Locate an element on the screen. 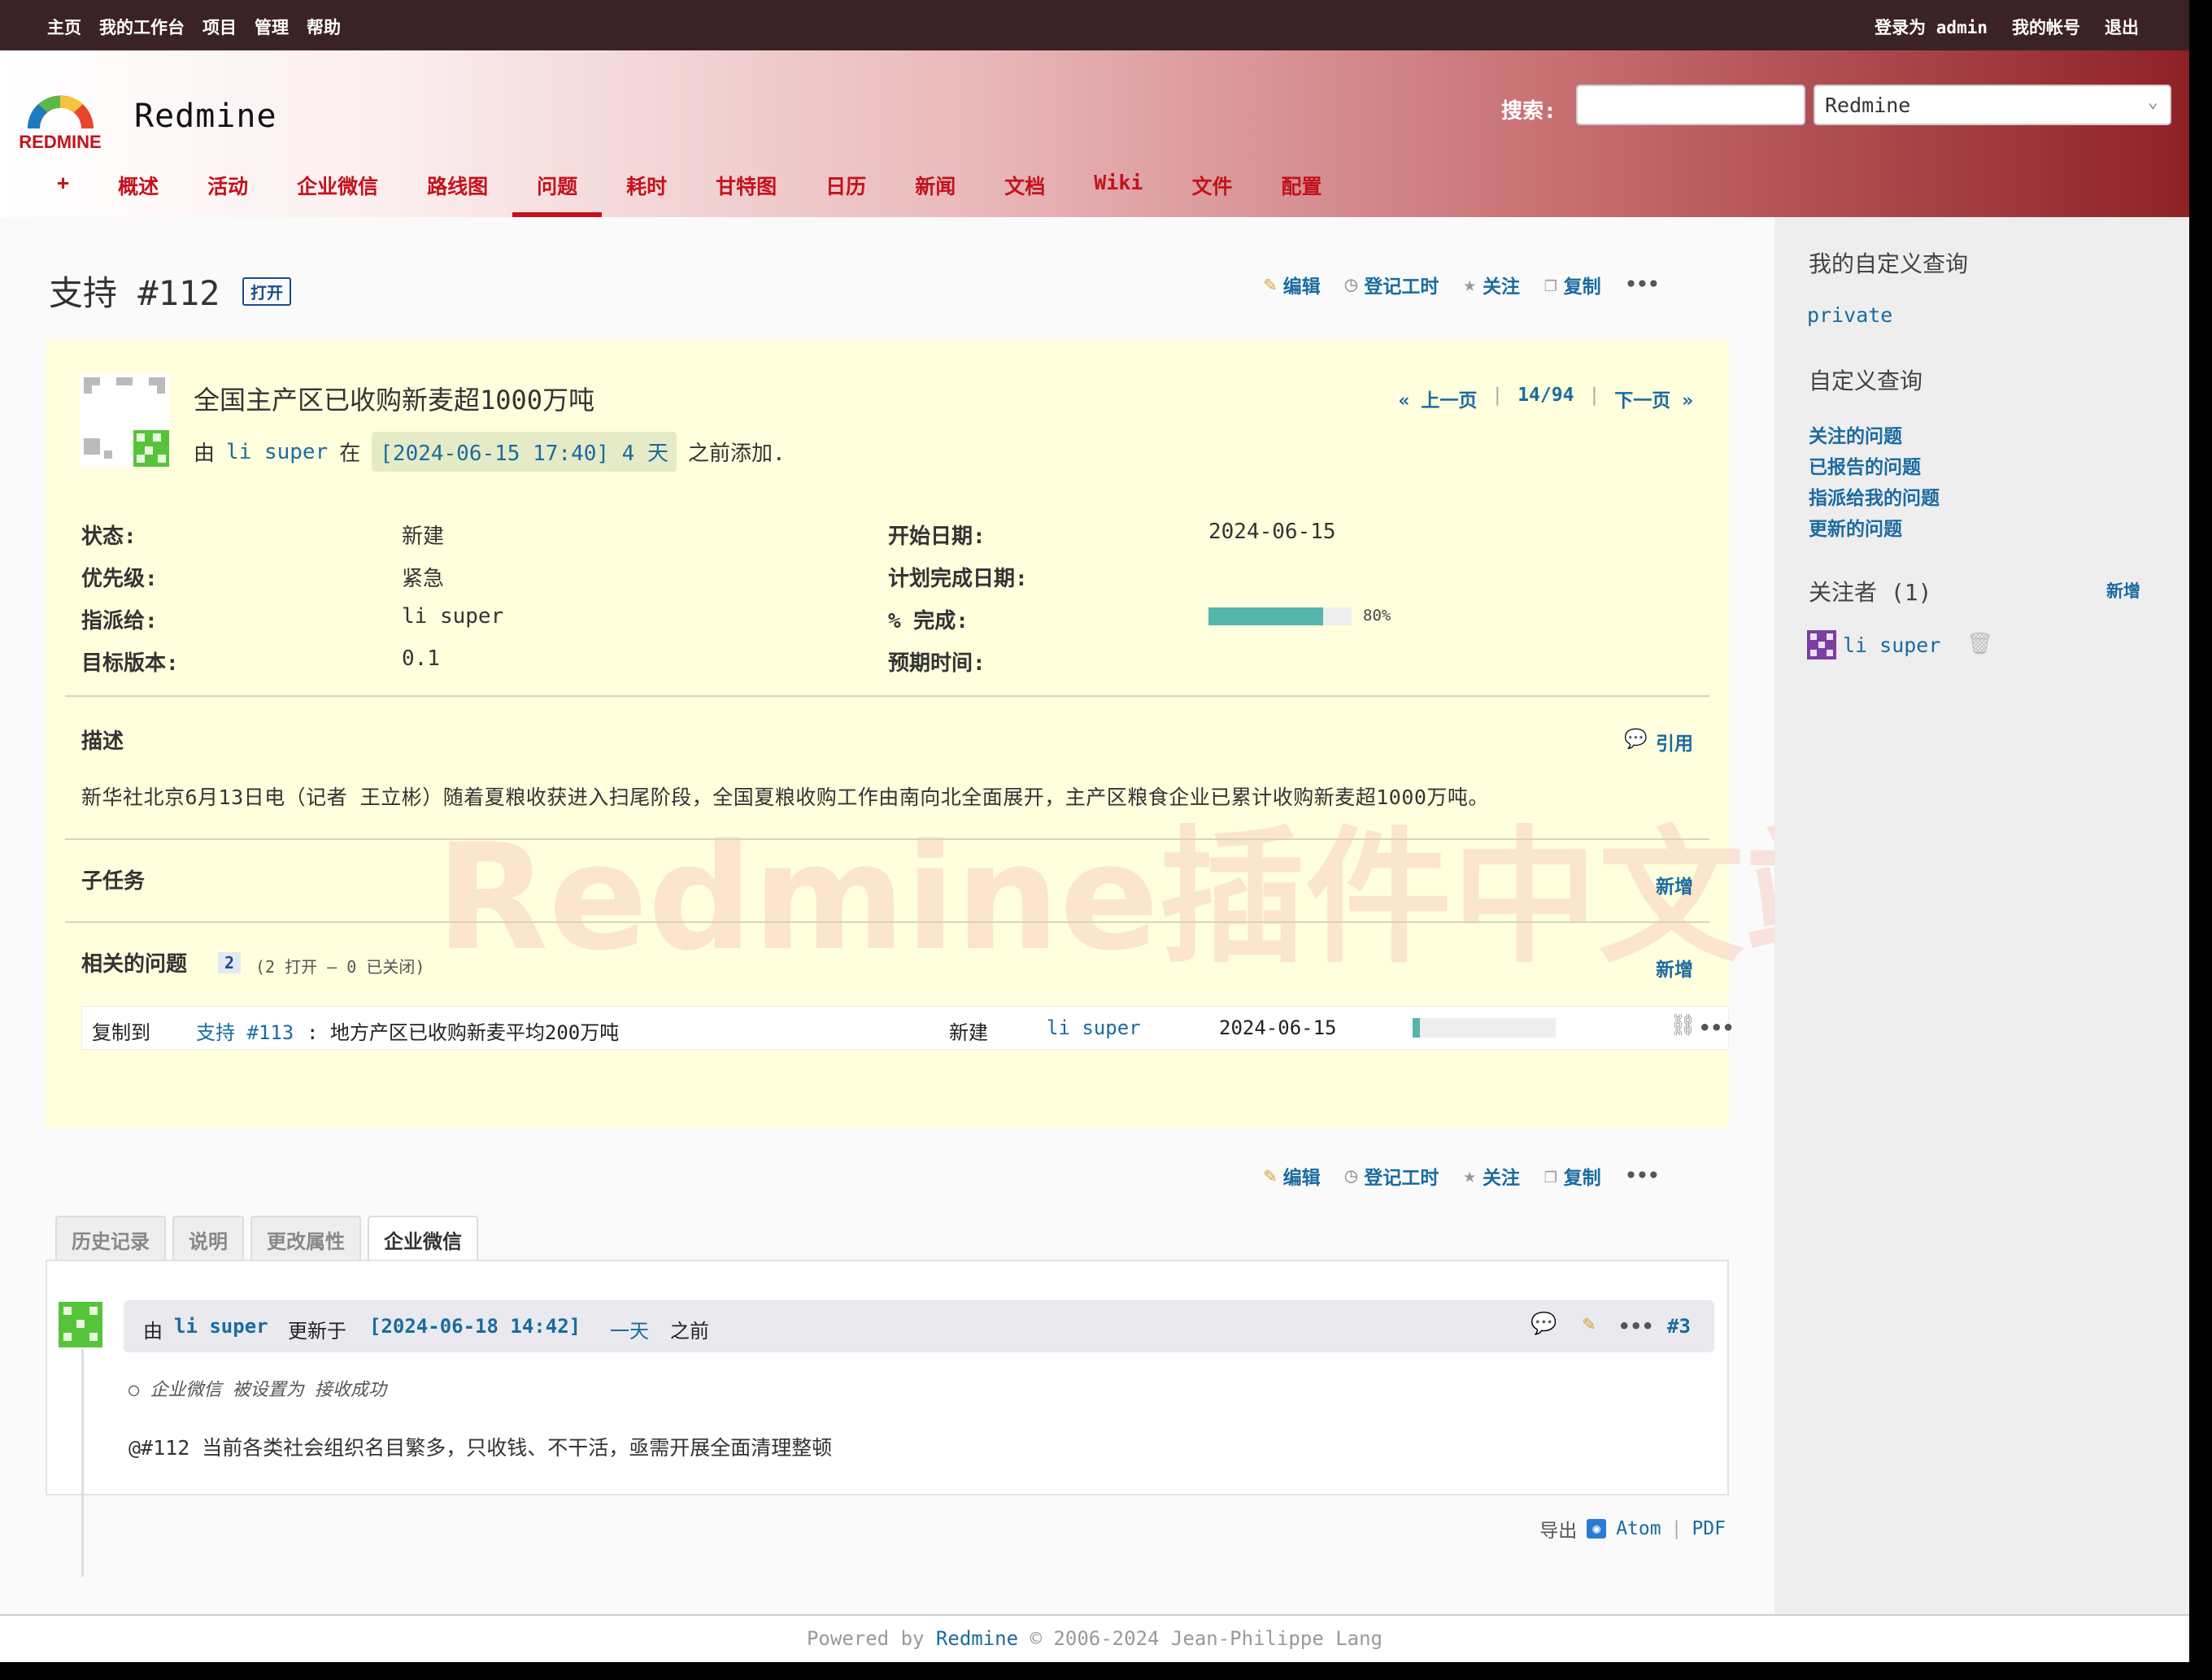 Image resolution: width=2212 pixels, height=1680 pixels. pencil-icon: ✎ is located at coordinates (1589, 1324).